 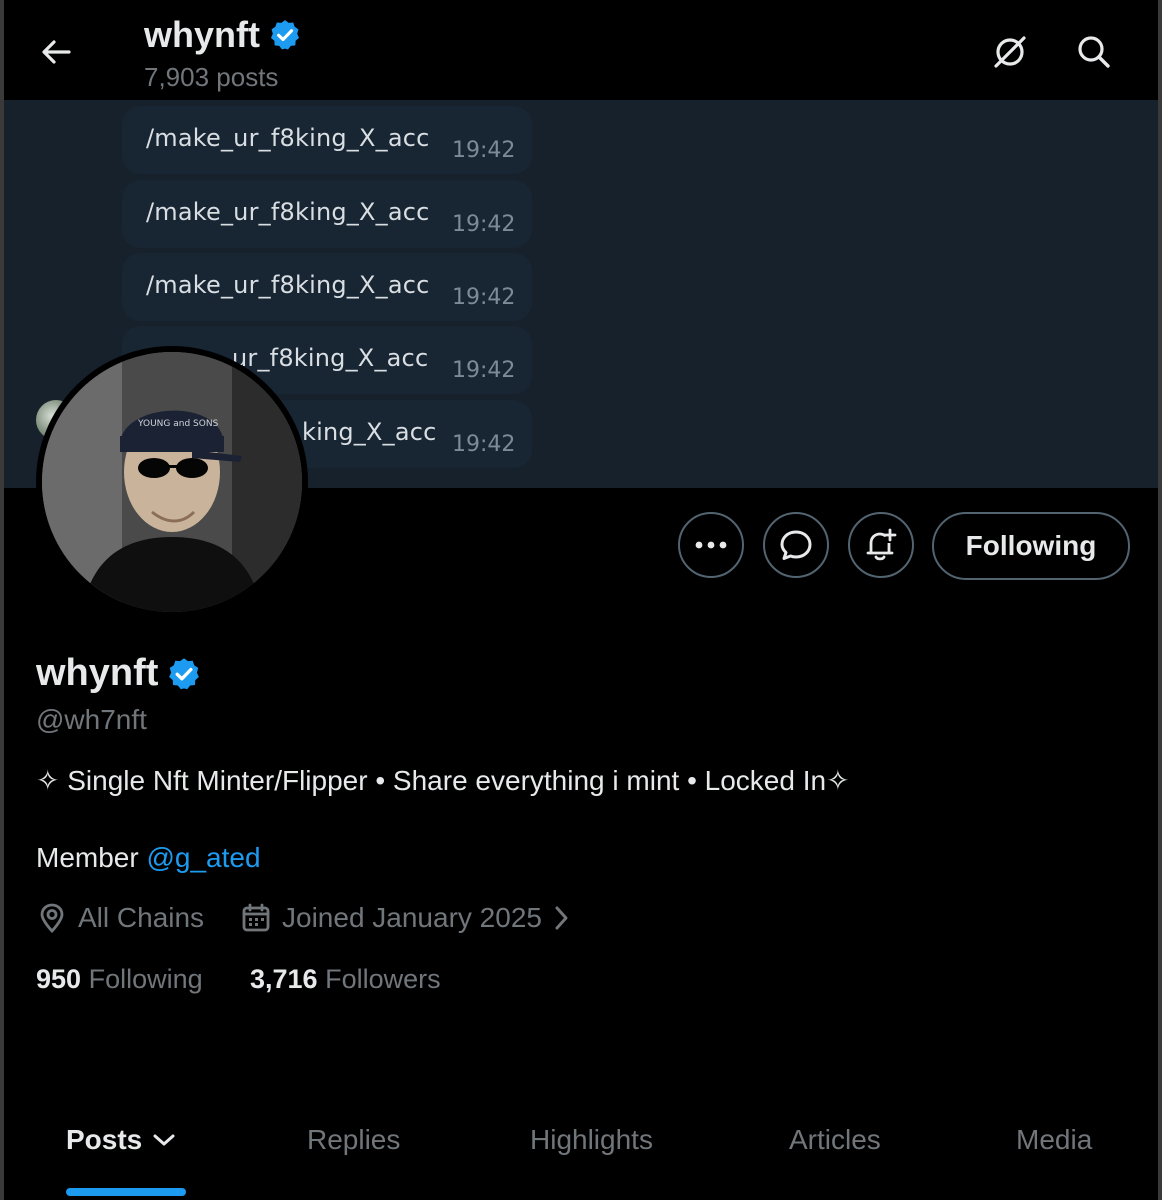 I want to click on chevron-down-icon, so click(x=164, y=1140).